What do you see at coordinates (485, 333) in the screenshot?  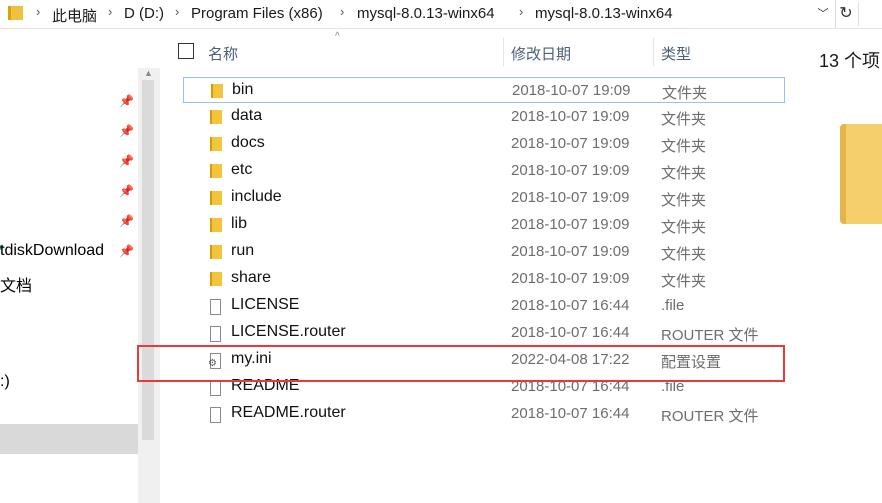 I see `file-row: LICENSE.router 2018-10-07 16:44 ROUTER 文件` at bounding box center [485, 333].